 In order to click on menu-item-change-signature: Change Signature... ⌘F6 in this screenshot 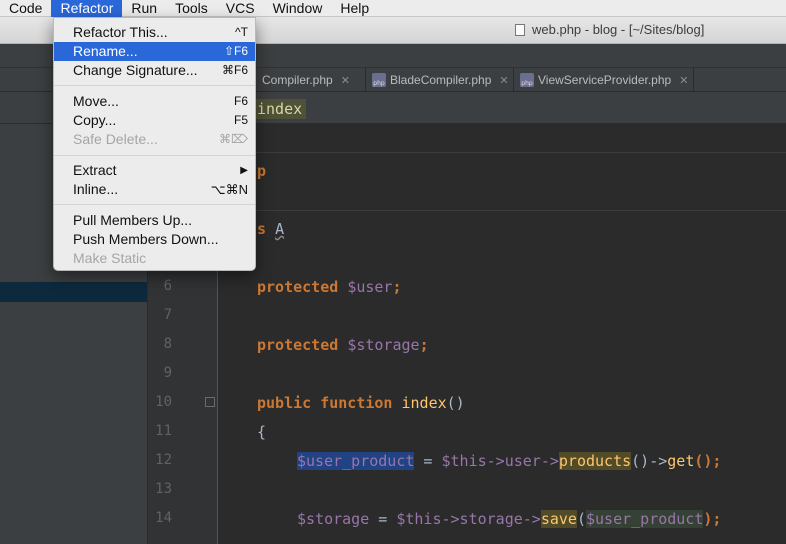, I will do `click(154, 70)`.